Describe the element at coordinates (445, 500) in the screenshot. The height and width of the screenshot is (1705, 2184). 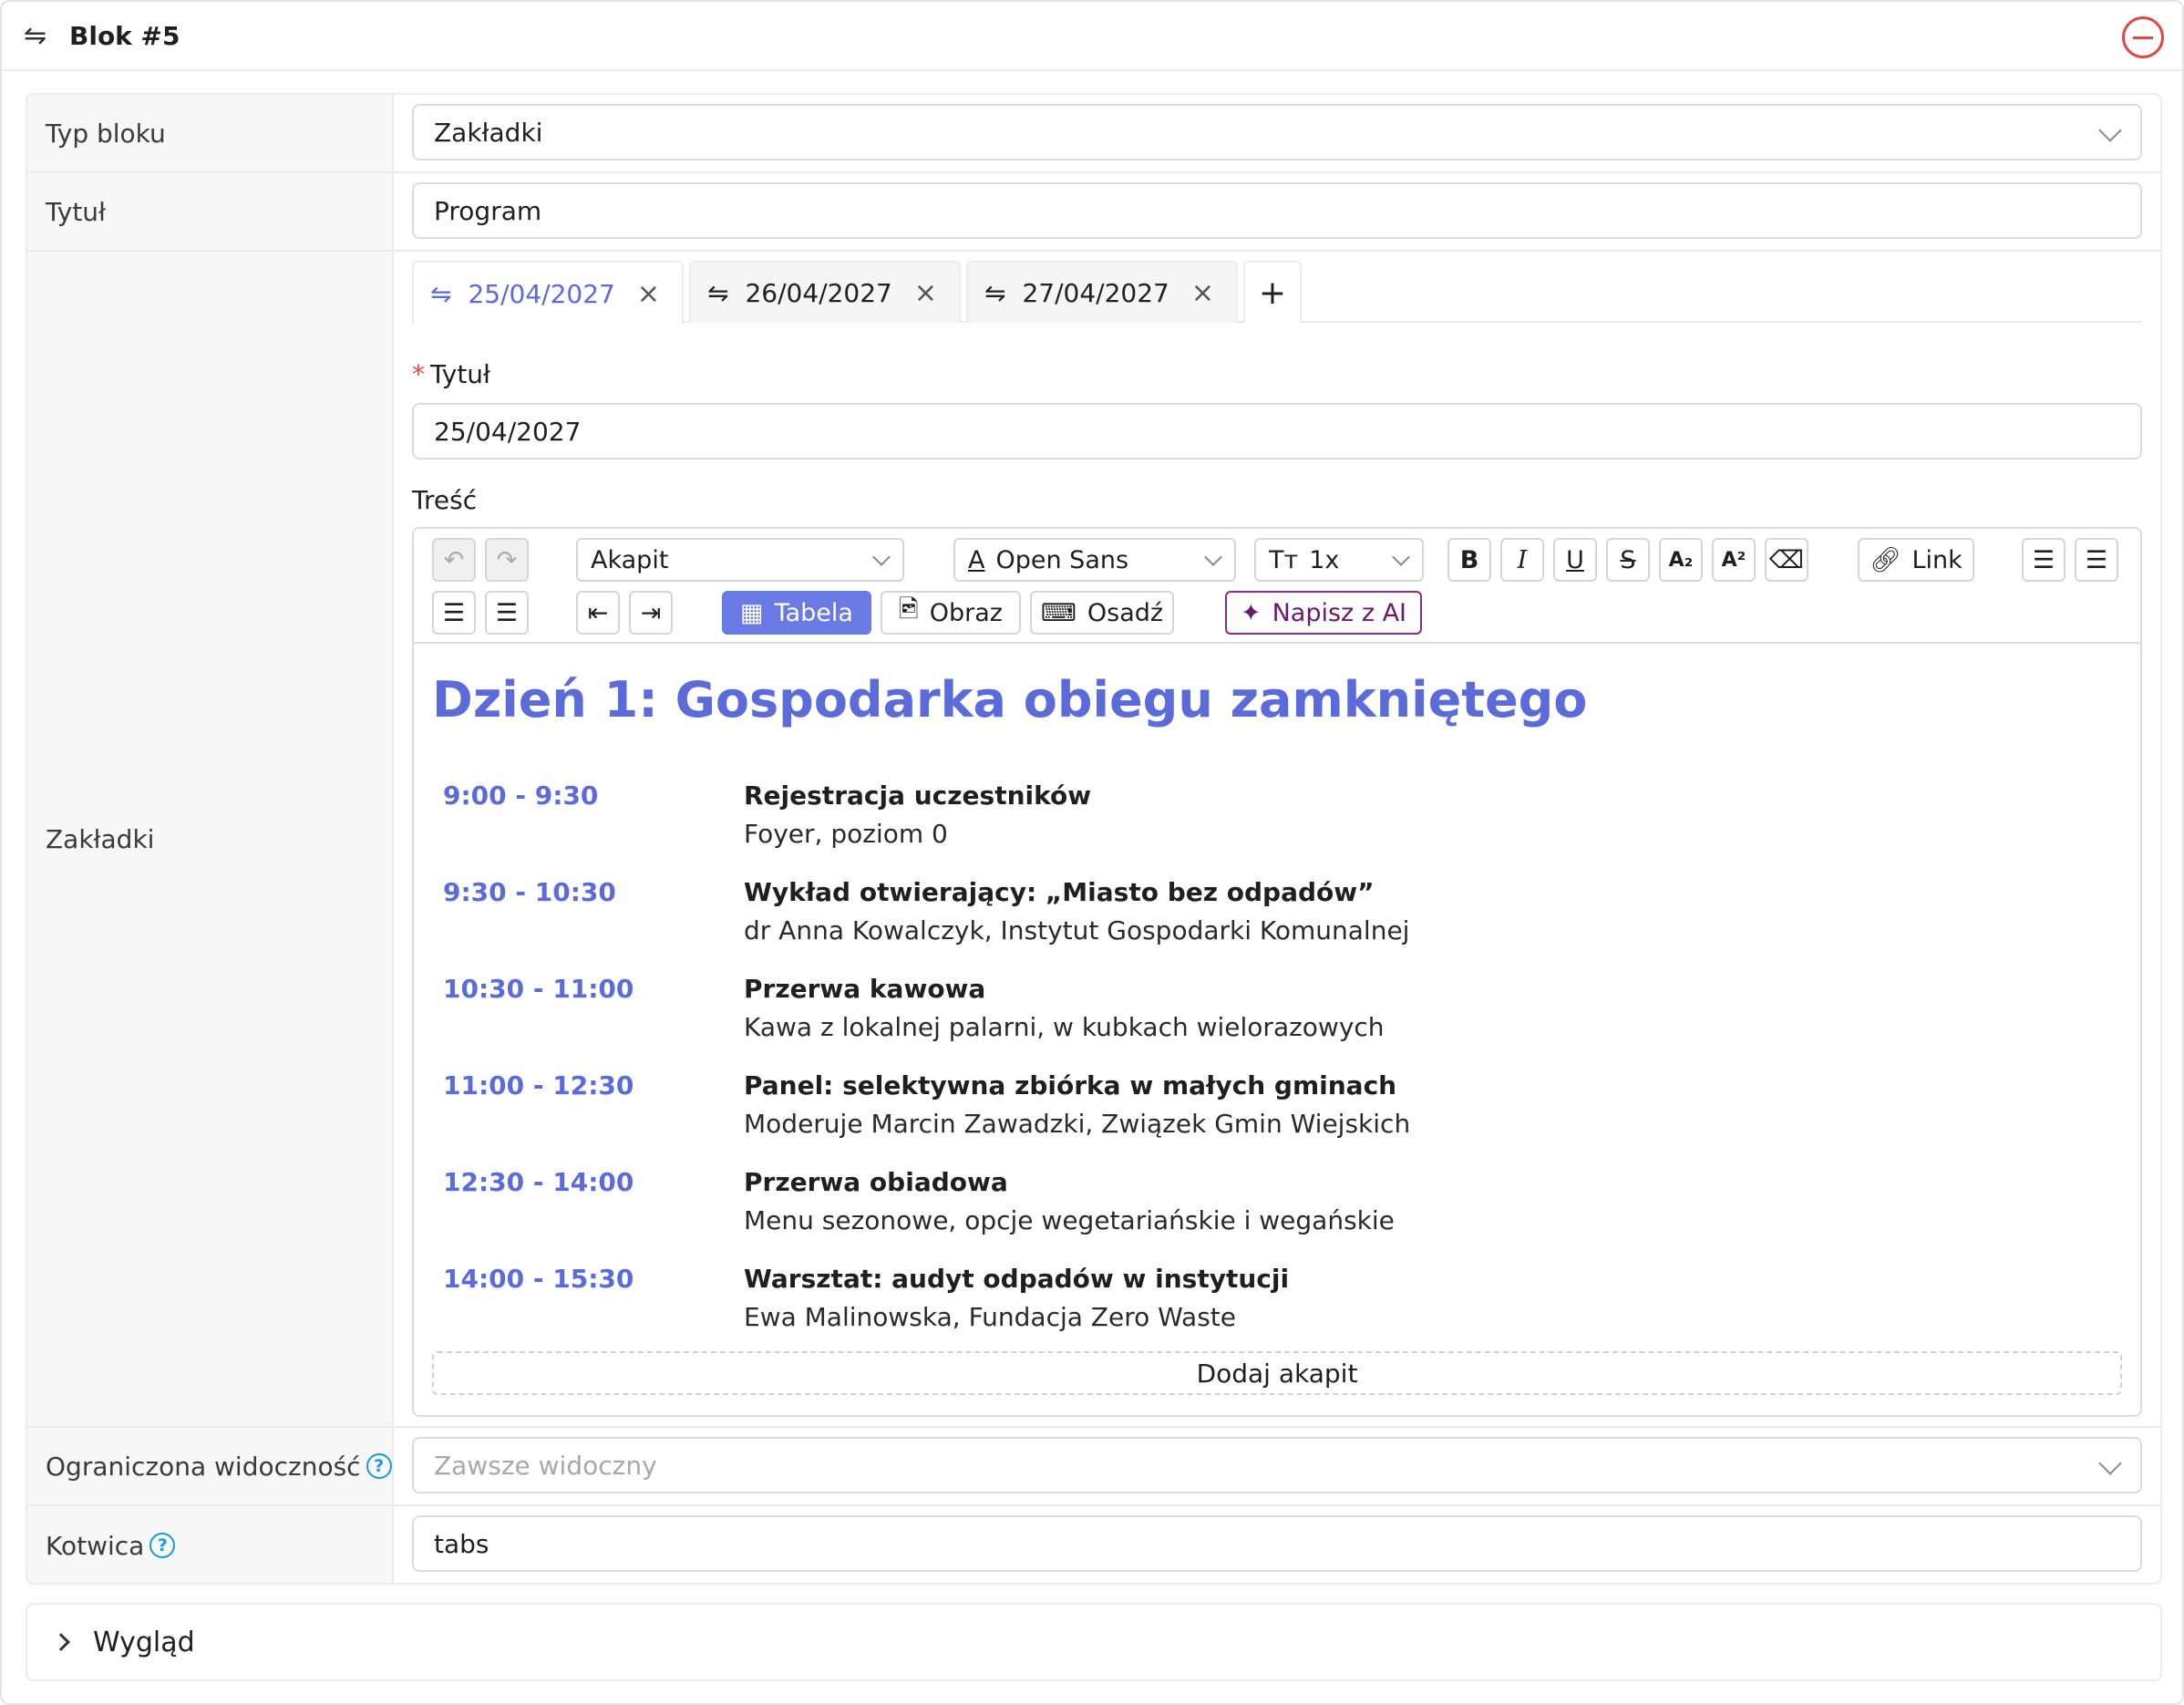
I see `content-label: Treść` at that location.